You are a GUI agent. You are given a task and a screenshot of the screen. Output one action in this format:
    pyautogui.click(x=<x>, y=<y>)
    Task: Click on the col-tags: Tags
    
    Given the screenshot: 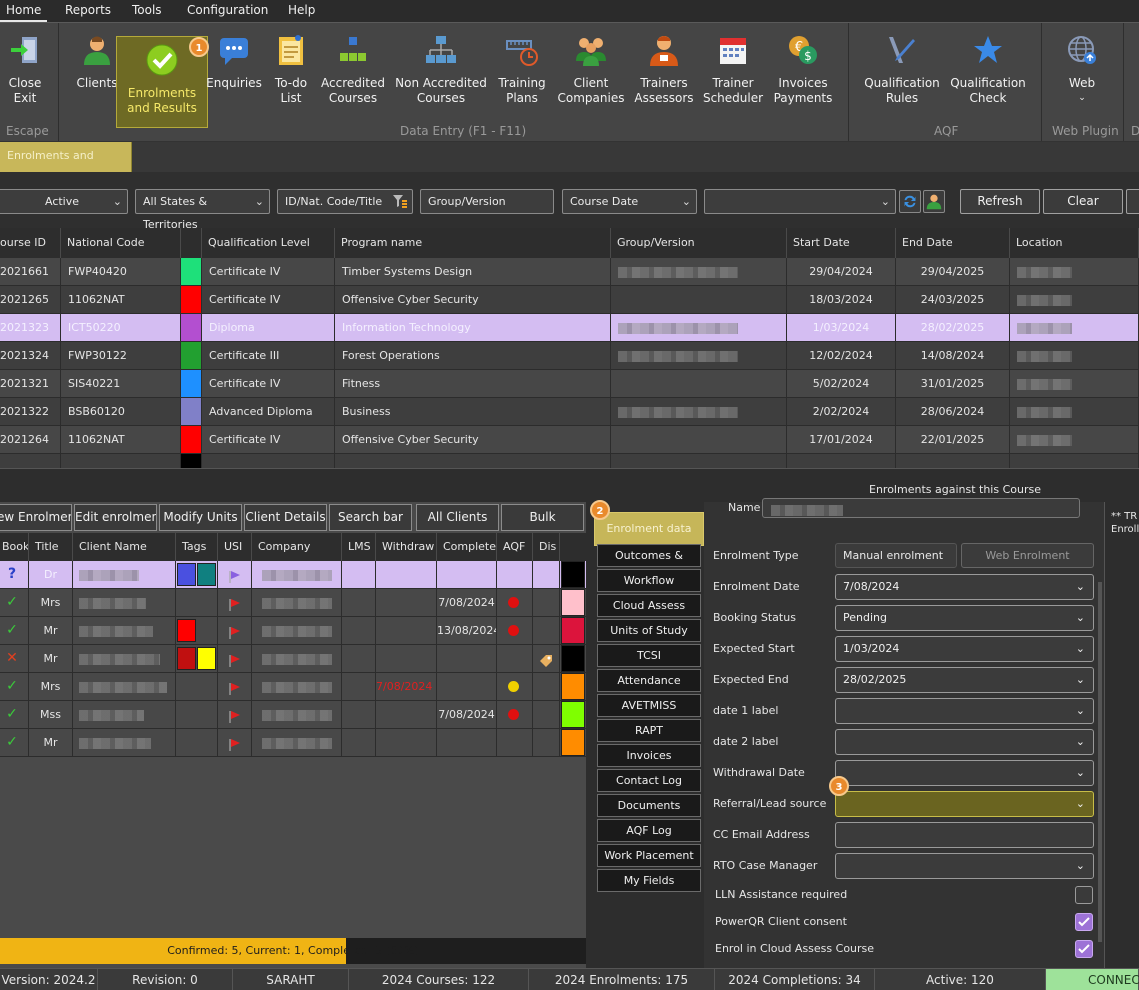 What is the action you would take?
    pyautogui.click(x=197, y=547)
    